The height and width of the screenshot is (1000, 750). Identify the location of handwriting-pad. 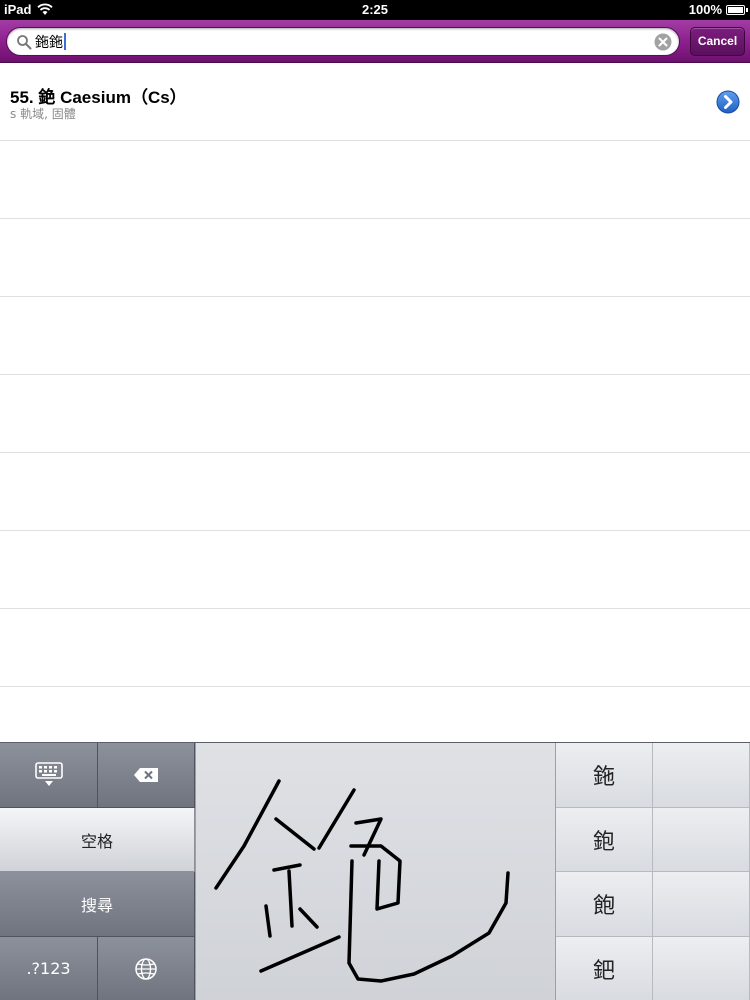
(375, 871).